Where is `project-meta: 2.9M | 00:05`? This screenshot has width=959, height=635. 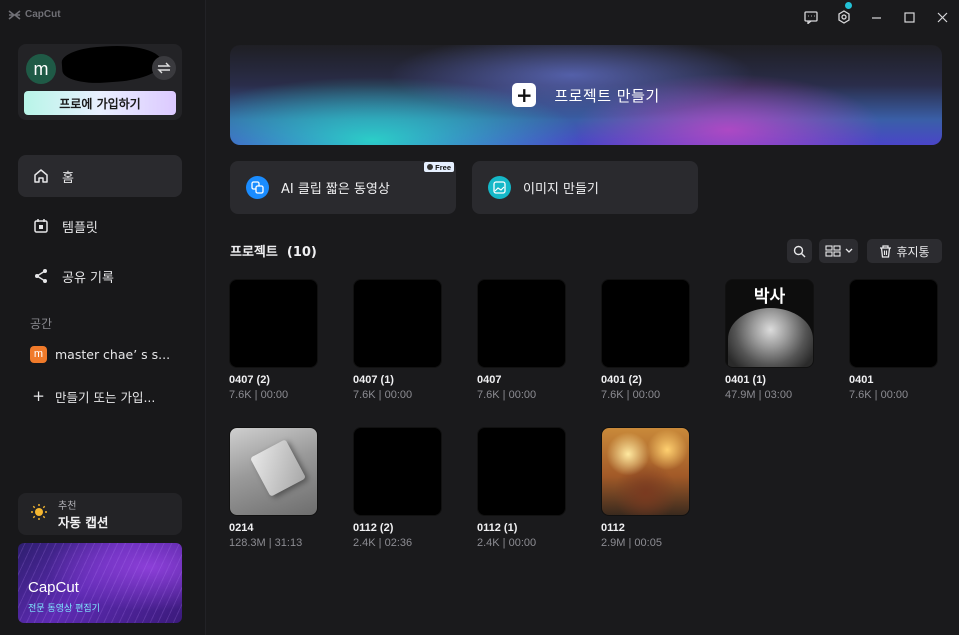 project-meta: 2.9M | 00:05 is located at coordinates (631, 543).